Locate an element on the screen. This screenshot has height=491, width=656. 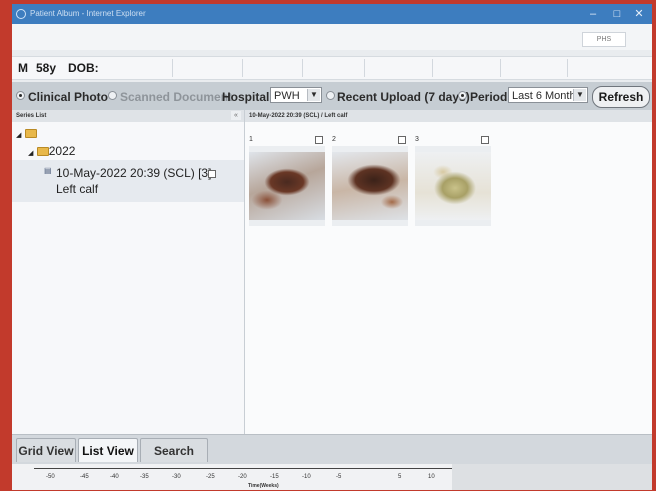
collapse-panel-button: « is located at coordinates (236, 115).